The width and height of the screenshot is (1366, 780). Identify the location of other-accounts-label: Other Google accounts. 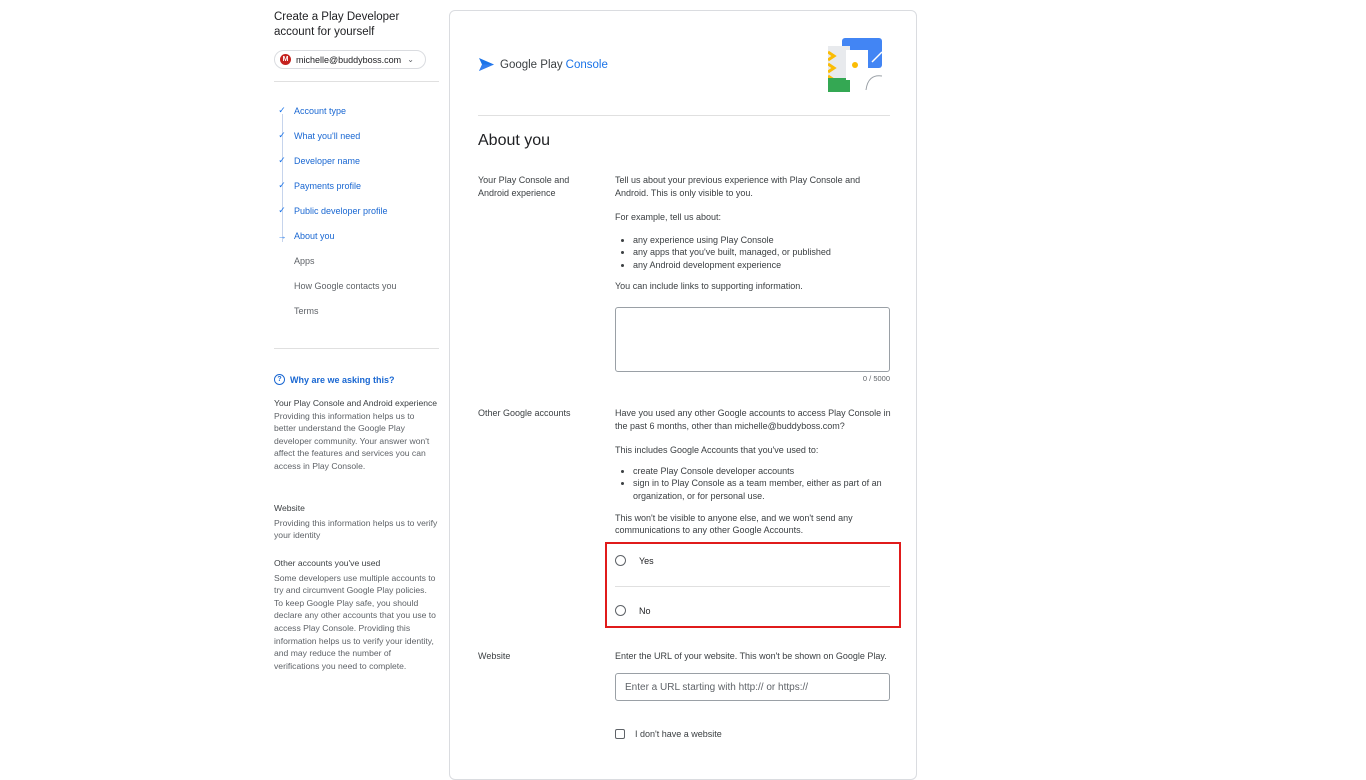
(524, 413).